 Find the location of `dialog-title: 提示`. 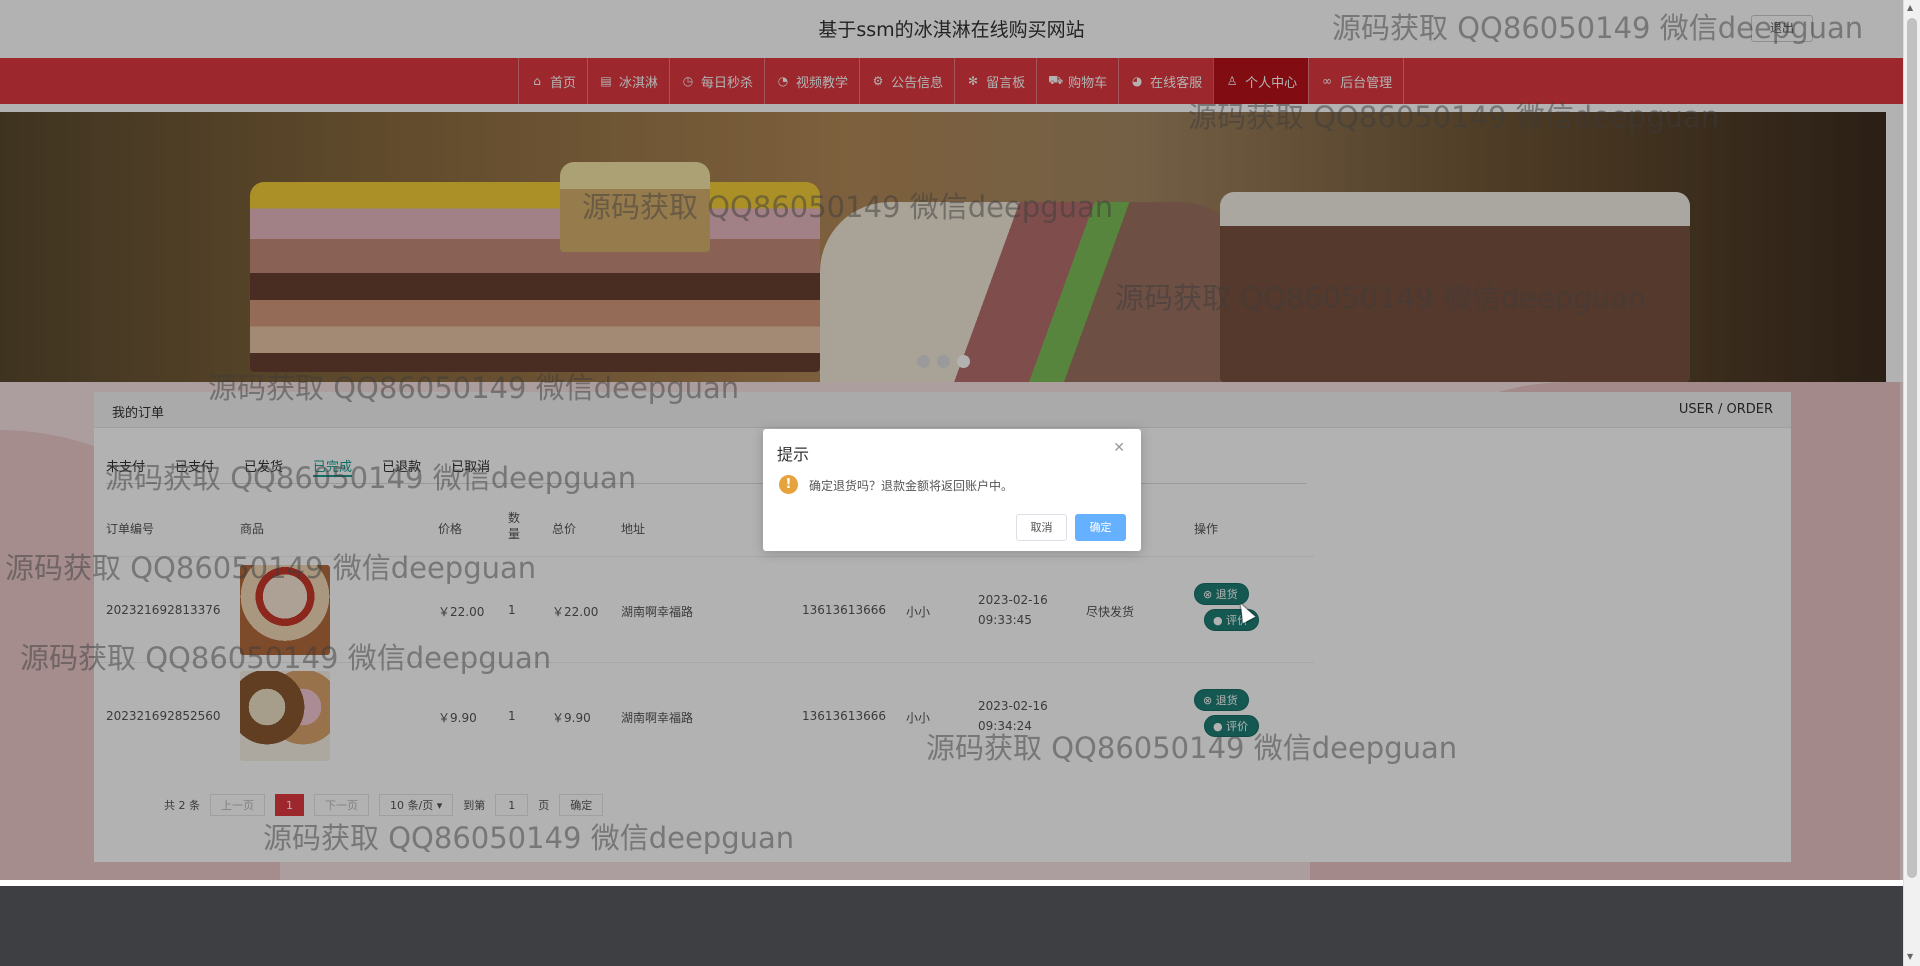

dialog-title: 提示 is located at coordinates (793, 454).